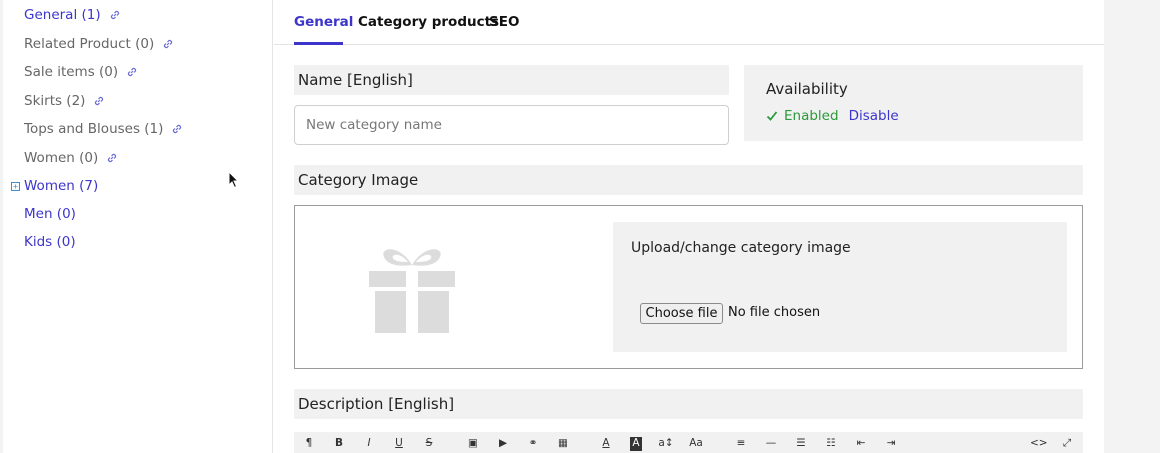 The height and width of the screenshot is (453, 1160). I want to click on link-icon: ⚭, so click(533, 444).